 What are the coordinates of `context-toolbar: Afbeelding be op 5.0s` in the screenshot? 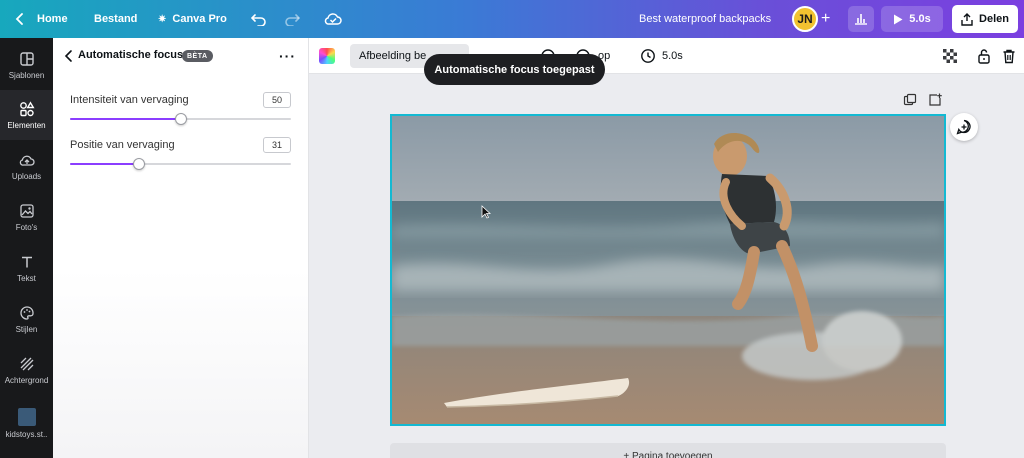 It's located at (666, 56).